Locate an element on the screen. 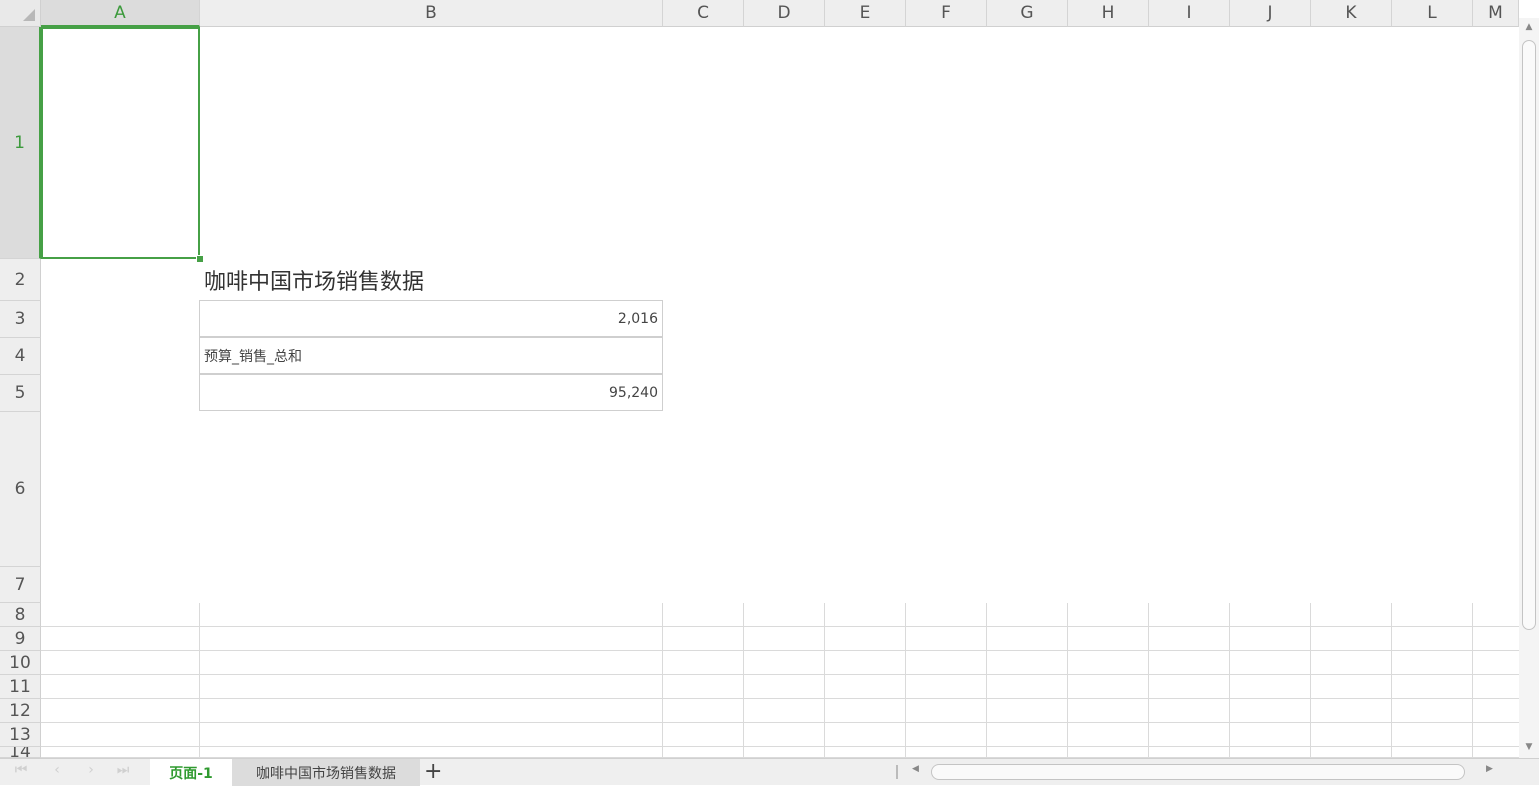 The height and width of the screenshot is (786, 1539). scroll-down-arrow-icon: ▼ is located at coordinates (1529, 747).